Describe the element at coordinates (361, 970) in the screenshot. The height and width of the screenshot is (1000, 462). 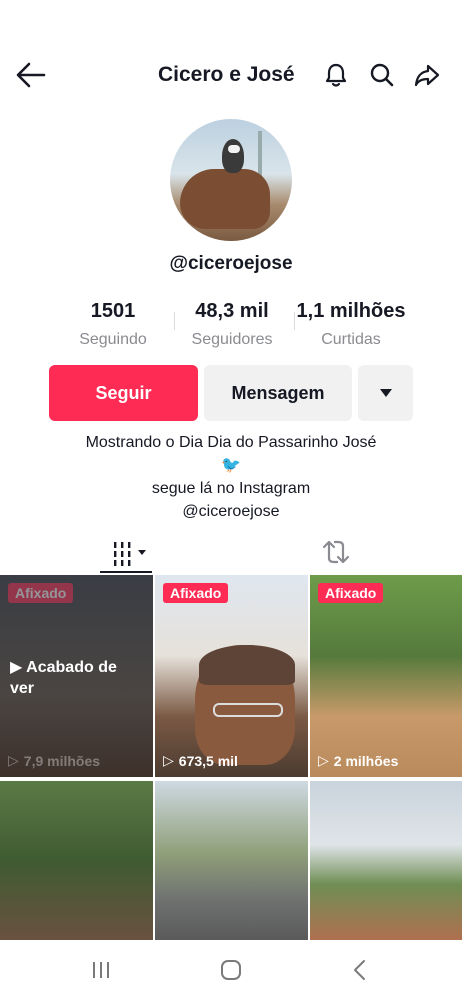
I see `back-nav-icon` at that location.